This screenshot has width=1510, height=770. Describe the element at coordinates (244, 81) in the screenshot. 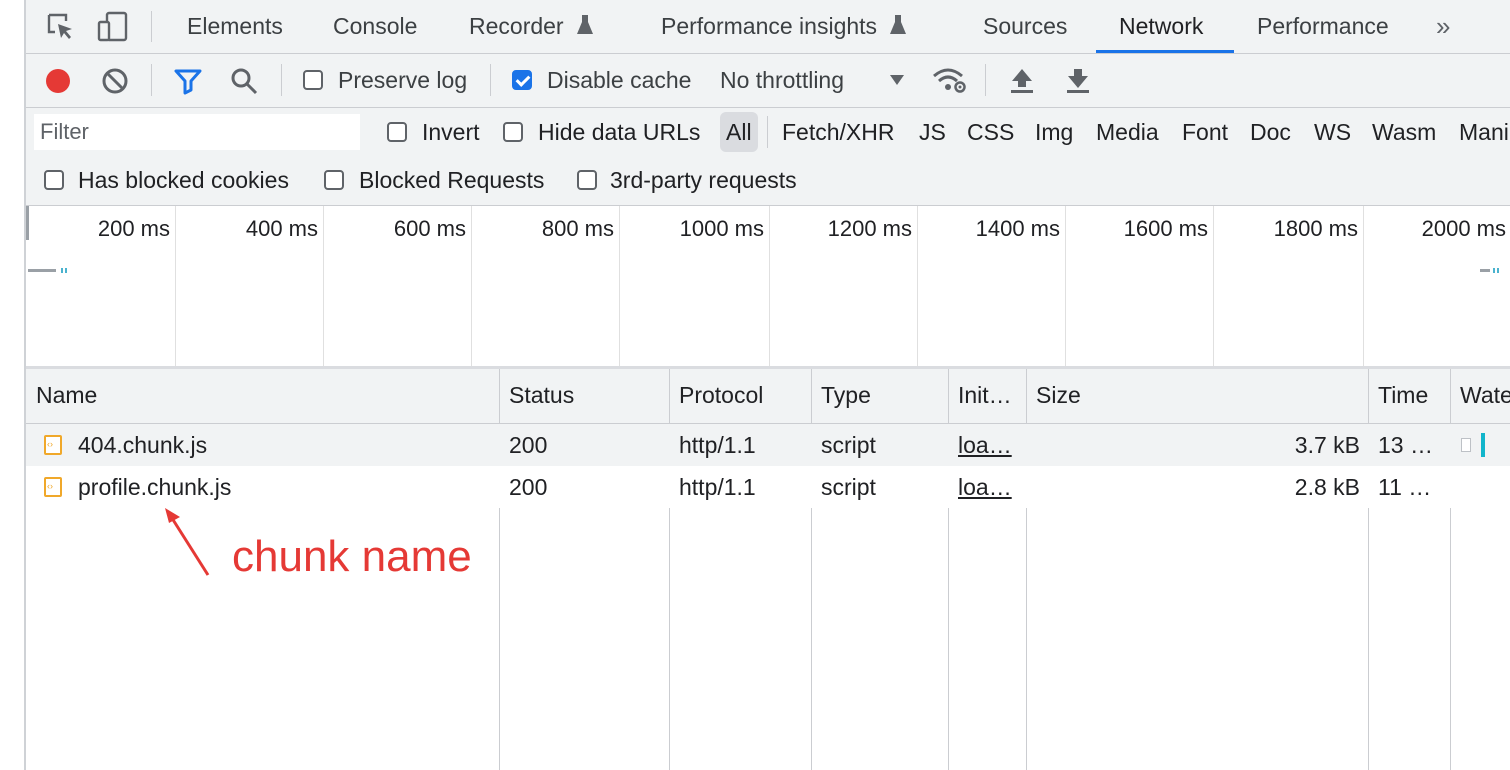

I see `search-icon` at that location.